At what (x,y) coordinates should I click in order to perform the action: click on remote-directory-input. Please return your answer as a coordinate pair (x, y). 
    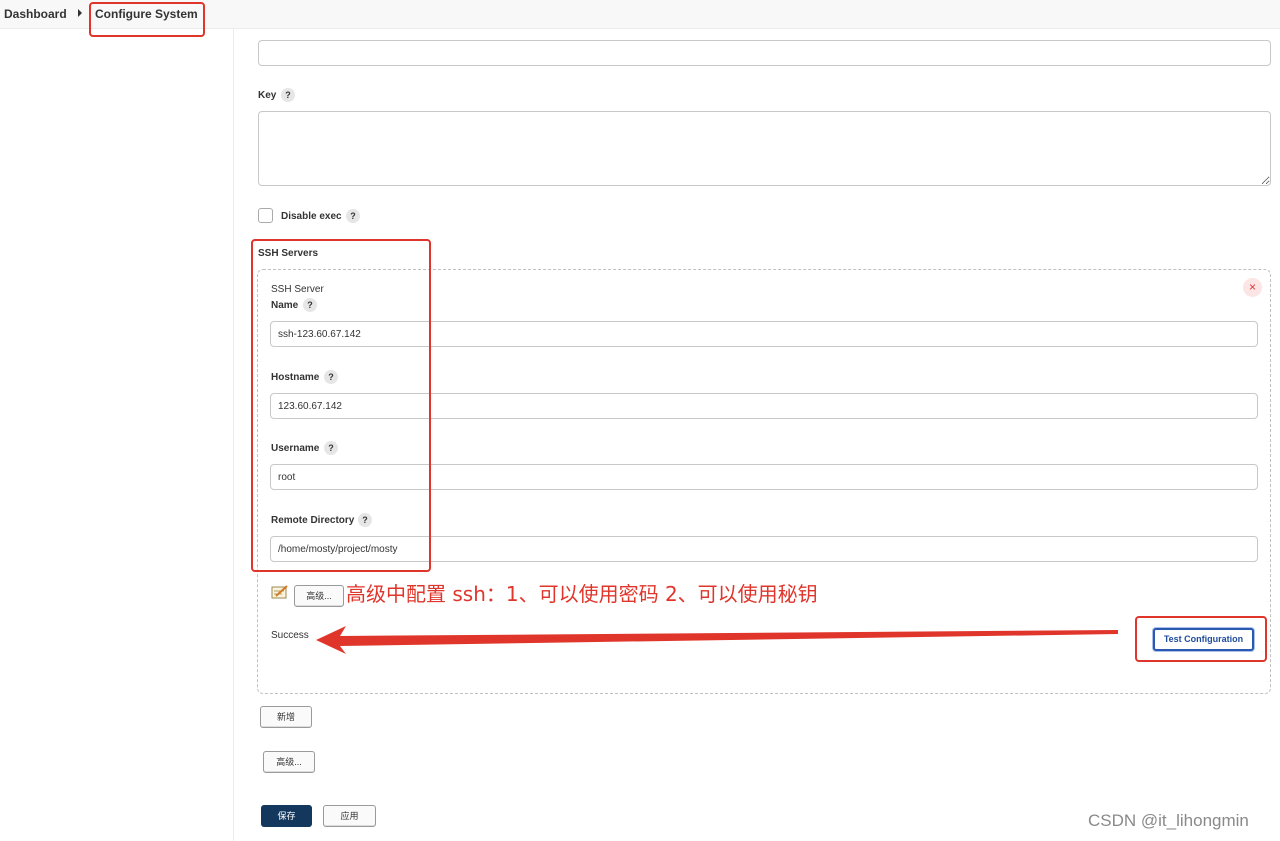
    Looking at the image, I should click on (764, 549).